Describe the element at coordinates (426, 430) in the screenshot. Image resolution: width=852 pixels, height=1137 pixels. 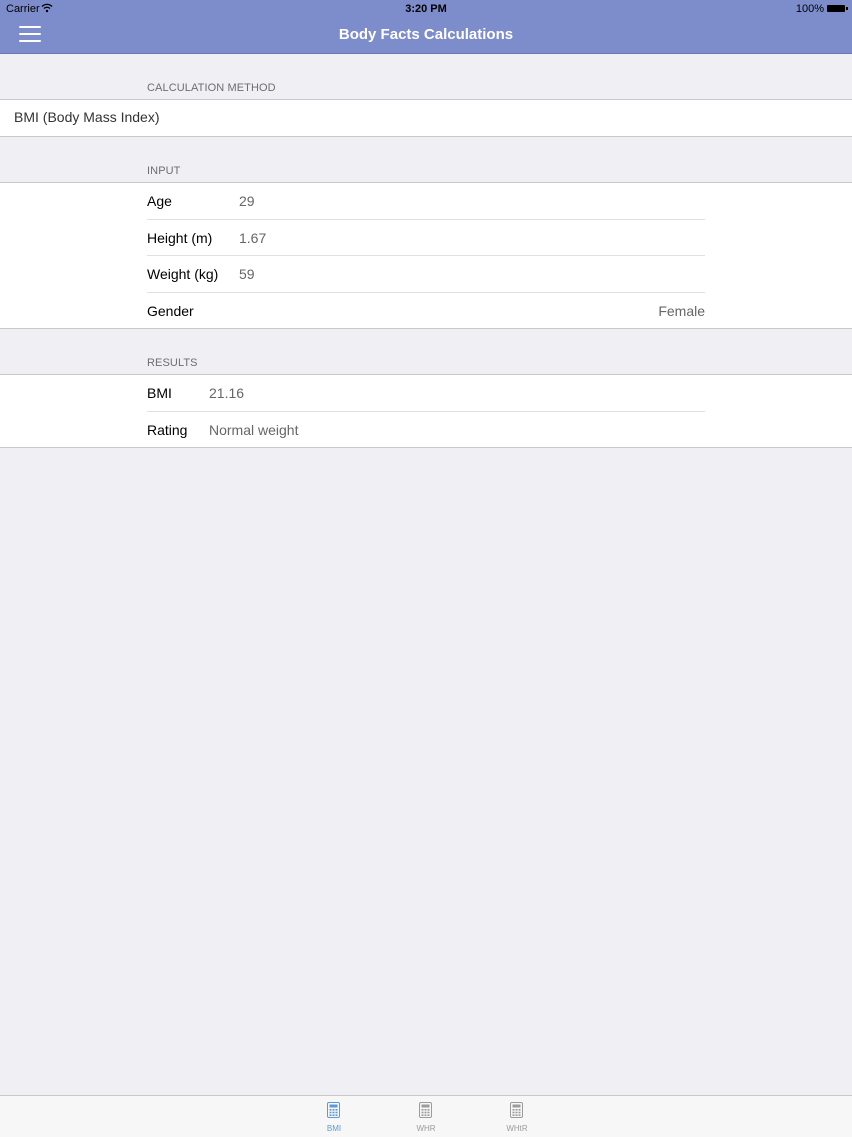
I see `result-row-rating: Rating Normal weight` at that location.